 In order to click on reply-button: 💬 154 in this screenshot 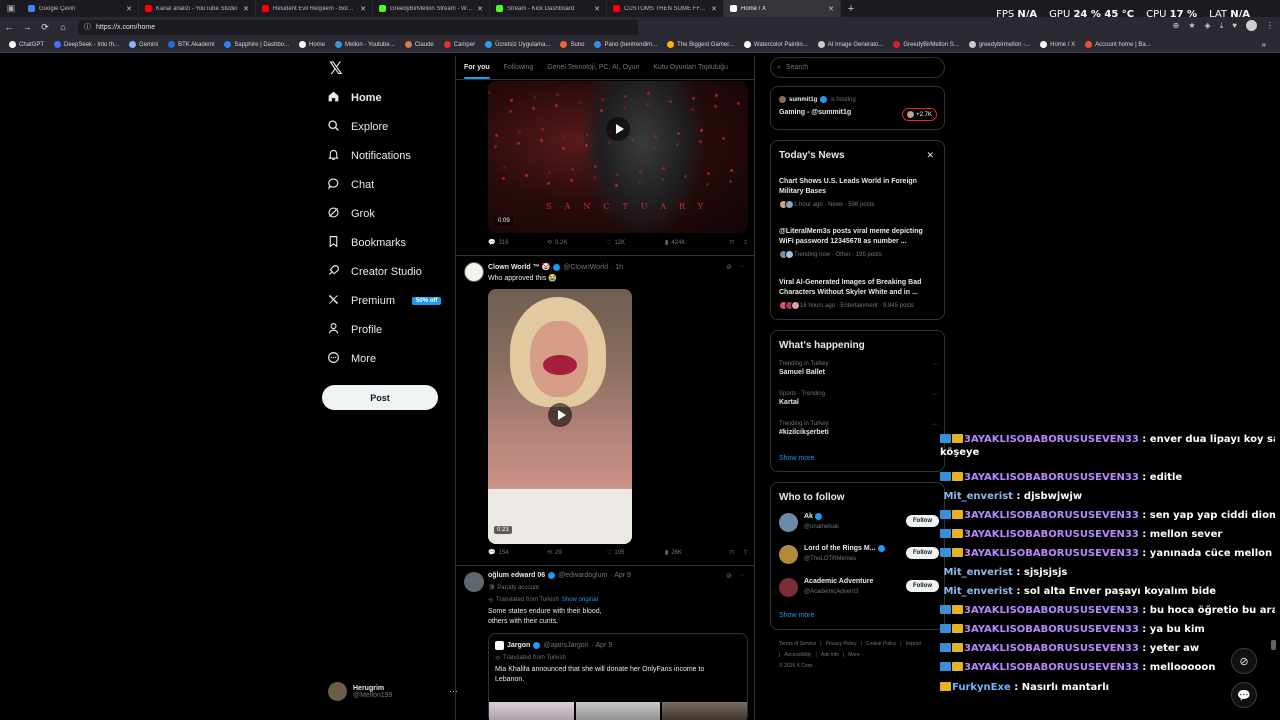, I will do `click(517, 553)`.